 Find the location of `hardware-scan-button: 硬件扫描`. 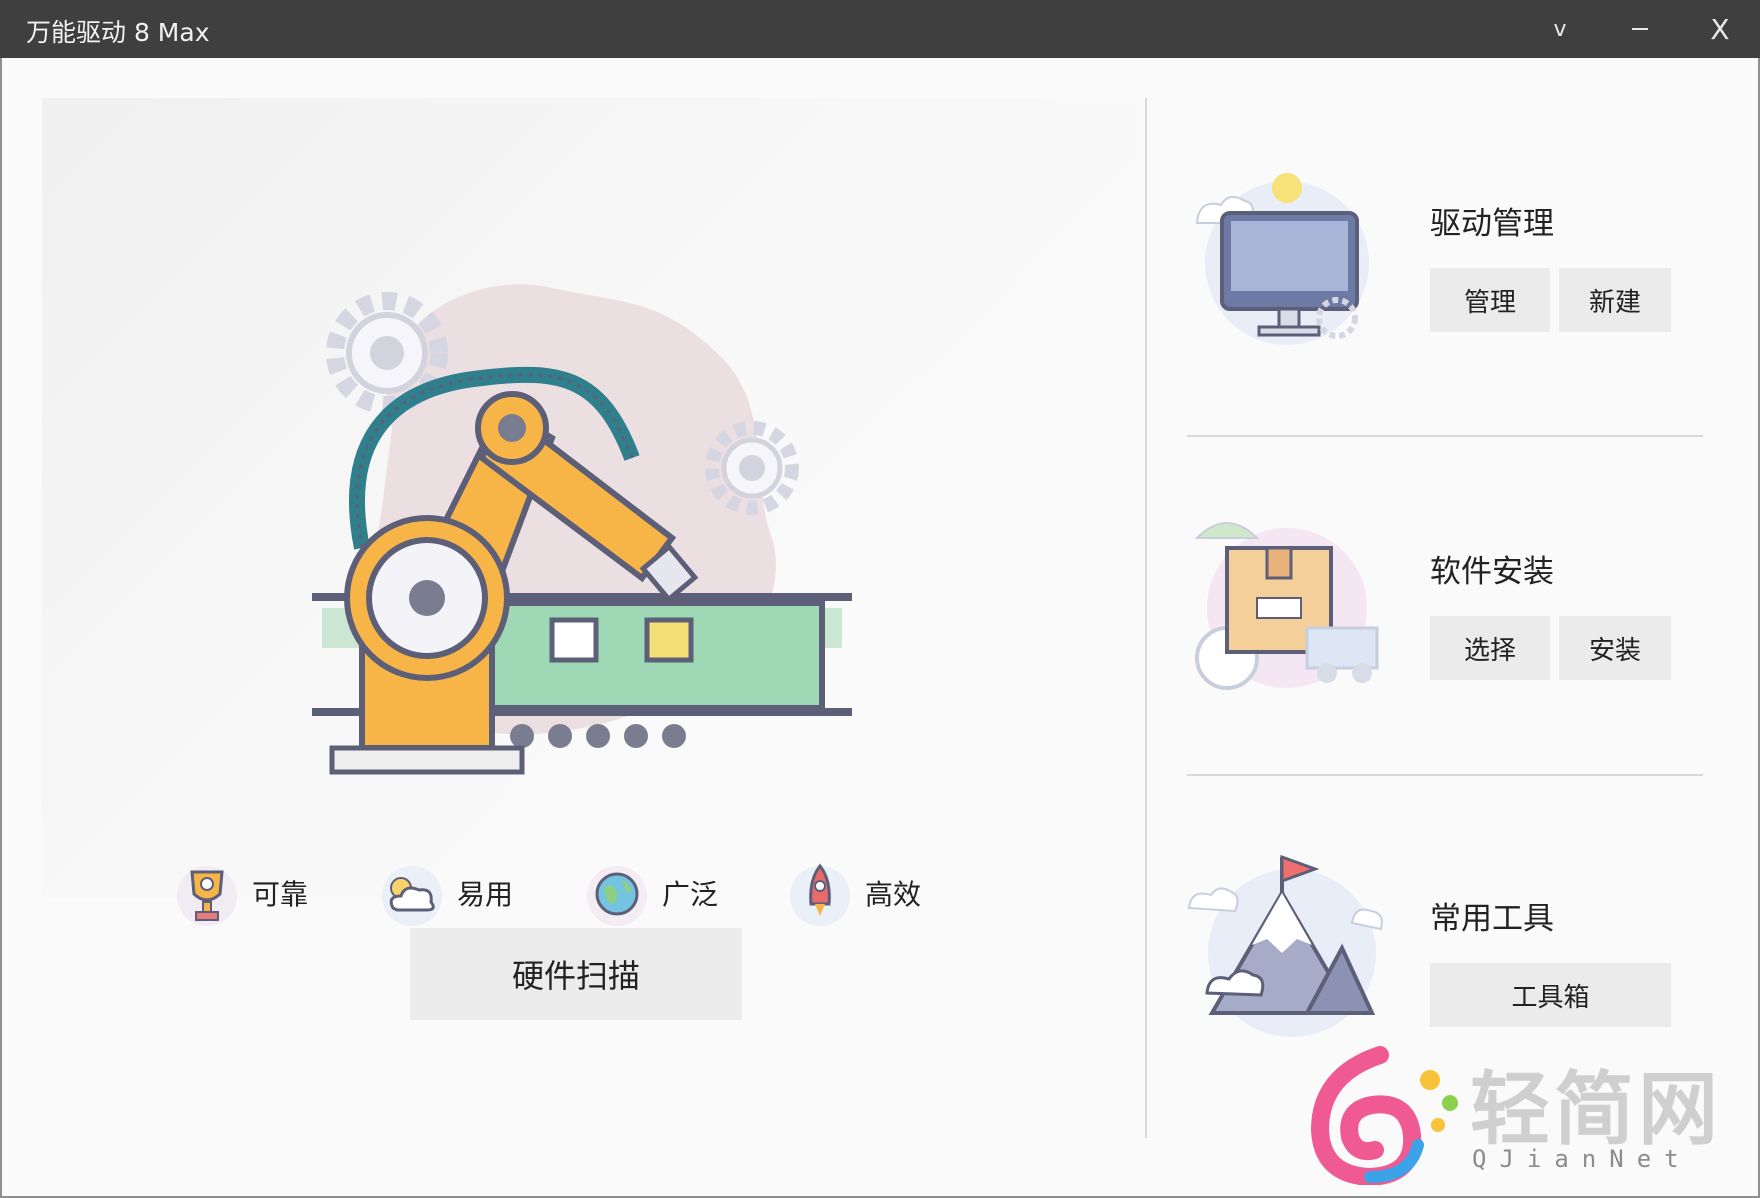

hardware-scan-button: 硬件扫描 is located at coordinates (576, 974).